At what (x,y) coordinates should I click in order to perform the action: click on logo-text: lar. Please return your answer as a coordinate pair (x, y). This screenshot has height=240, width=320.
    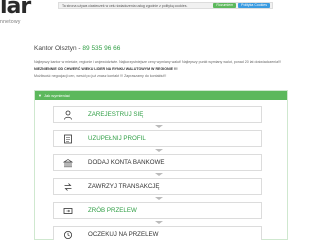
    Looking at the image, I should click on (15, 9).